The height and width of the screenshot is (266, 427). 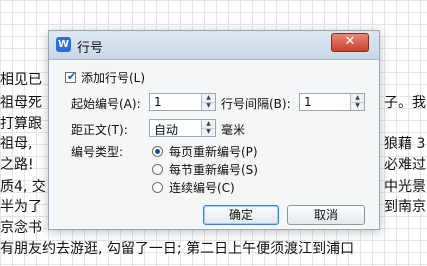 What do you see at coordinates (202, 187) in the screenshot?
I see `continuous-label: 连续编号(C)` at bounding box center [202, 187].